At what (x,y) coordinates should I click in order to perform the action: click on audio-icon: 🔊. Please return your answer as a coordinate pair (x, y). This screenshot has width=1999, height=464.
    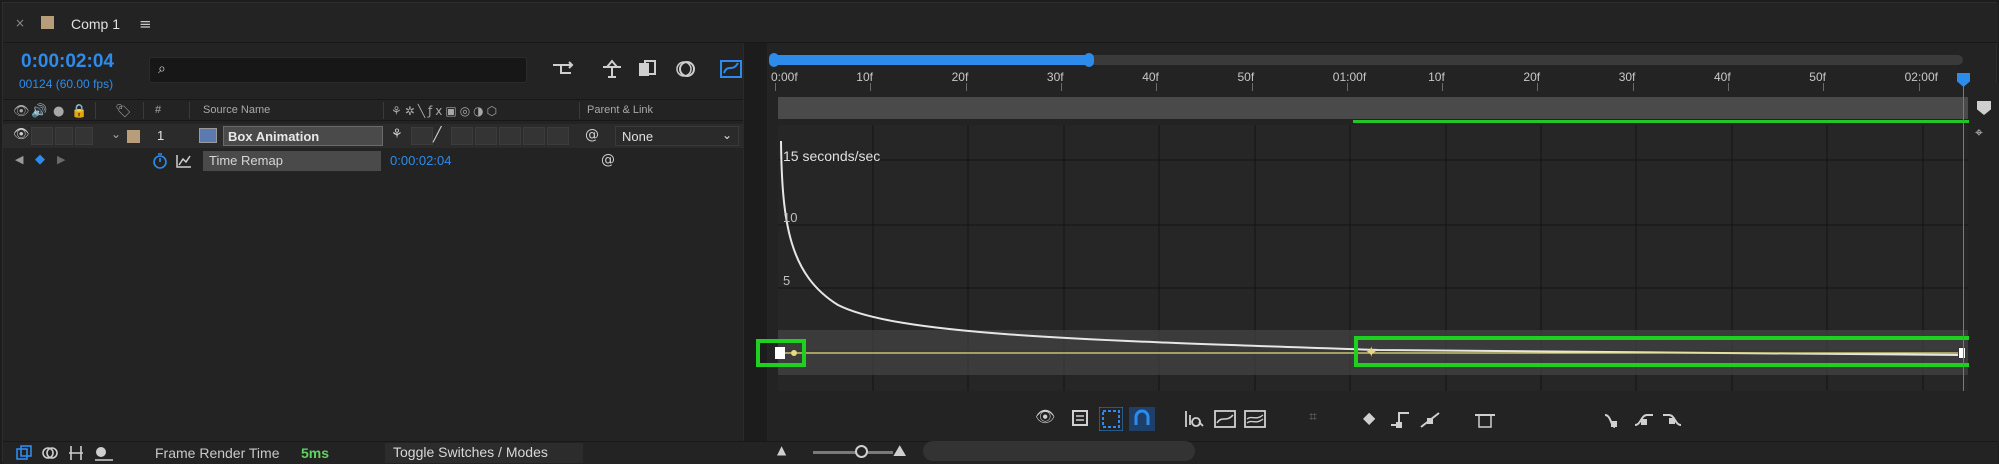
    Looking at the image, I should click on (39, 111).